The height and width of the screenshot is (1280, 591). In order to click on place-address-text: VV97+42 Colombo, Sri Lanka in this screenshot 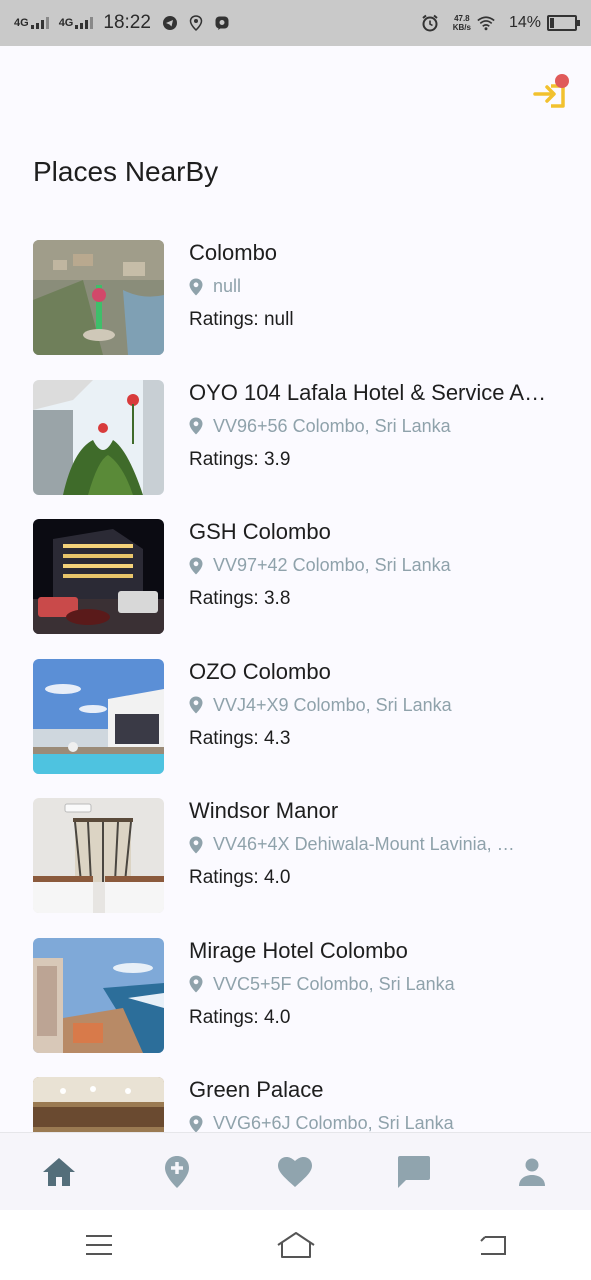, I will do `click(332, 565)`.